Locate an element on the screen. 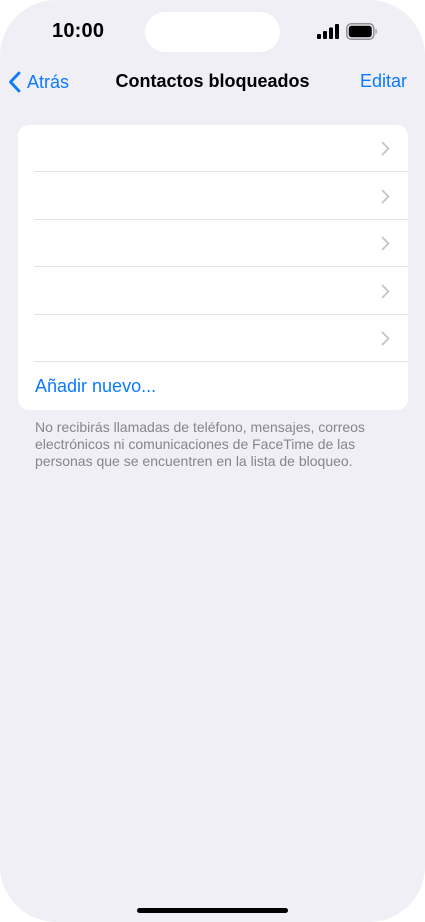 The height and width of the screenshot is (922, 425). edit-button: Editar is located at coordinates (383, 81).